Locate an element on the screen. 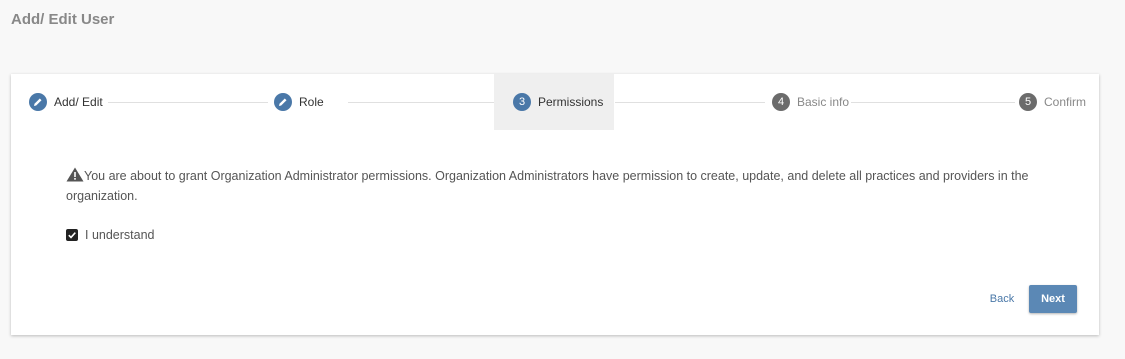 This screenshot has width=1125, height=359. step-confirm: 5 Confirm is located at coordinates (1052, 102).